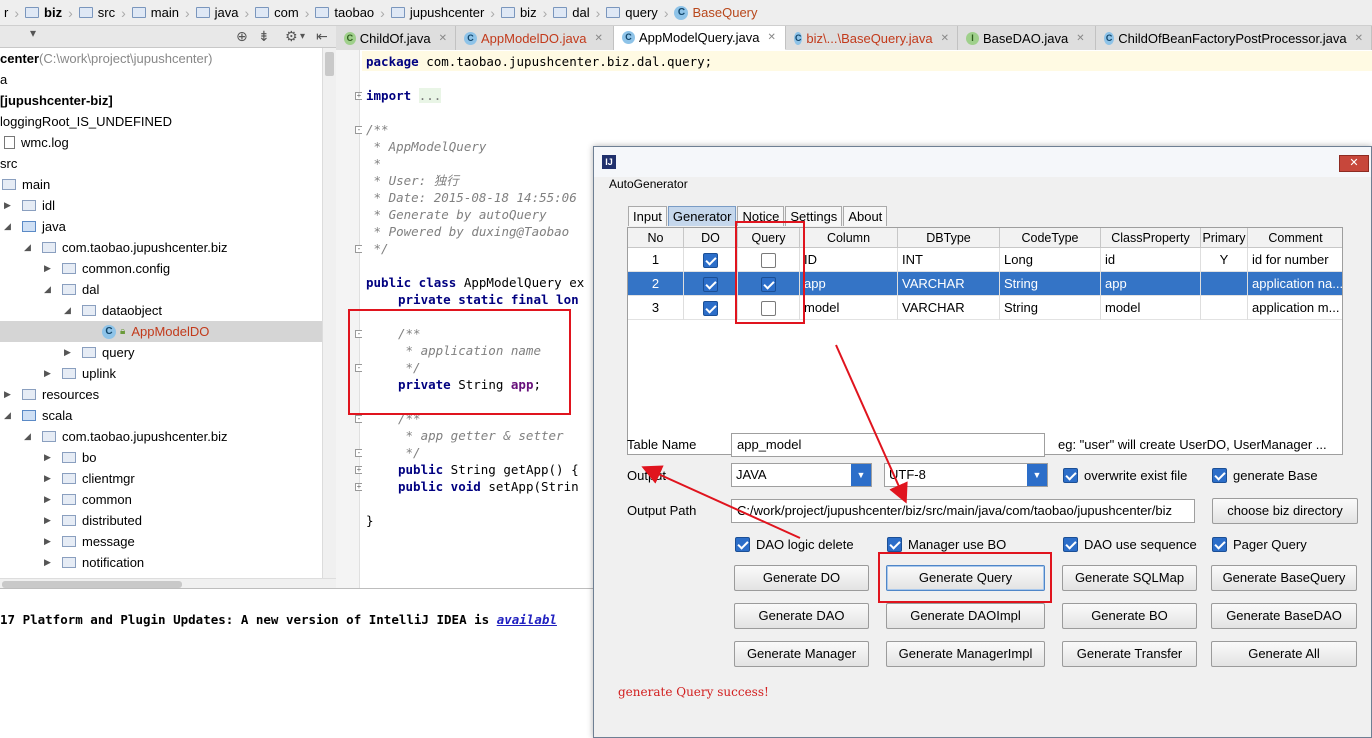  I want to click on generate-do-button: Generate DO, so click(801, 578).